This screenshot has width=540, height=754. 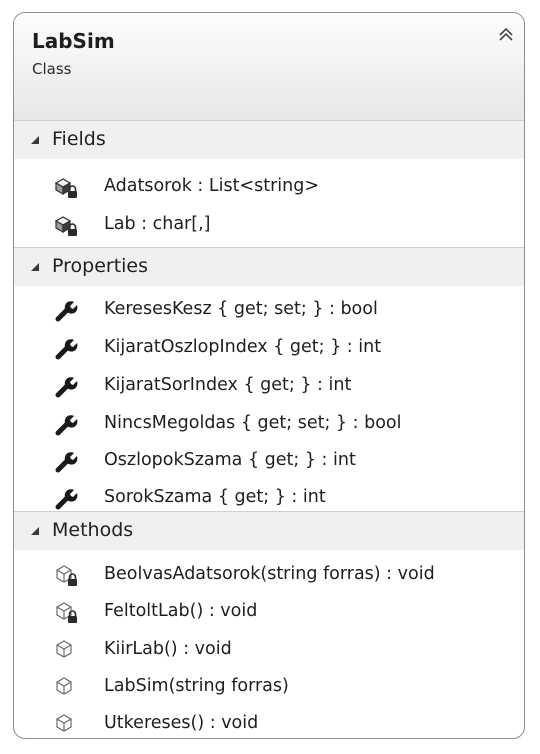 I want to click on section-header-methods: Methods, so click(x=269, y=530).